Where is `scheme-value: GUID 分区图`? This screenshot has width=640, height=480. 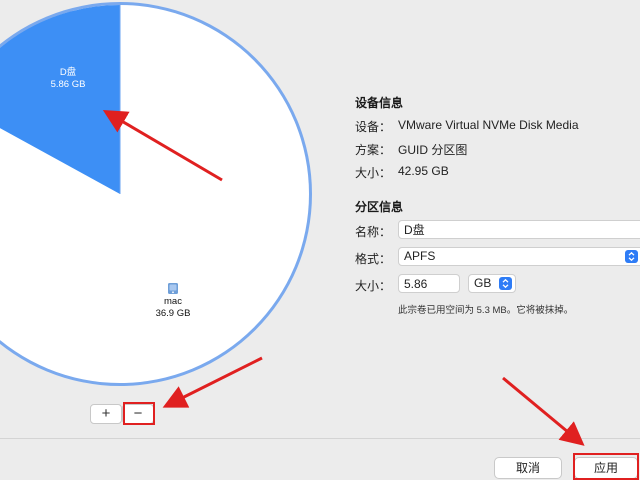
scheme-value: GUID 分区图 is located at coordinates (433, 150).